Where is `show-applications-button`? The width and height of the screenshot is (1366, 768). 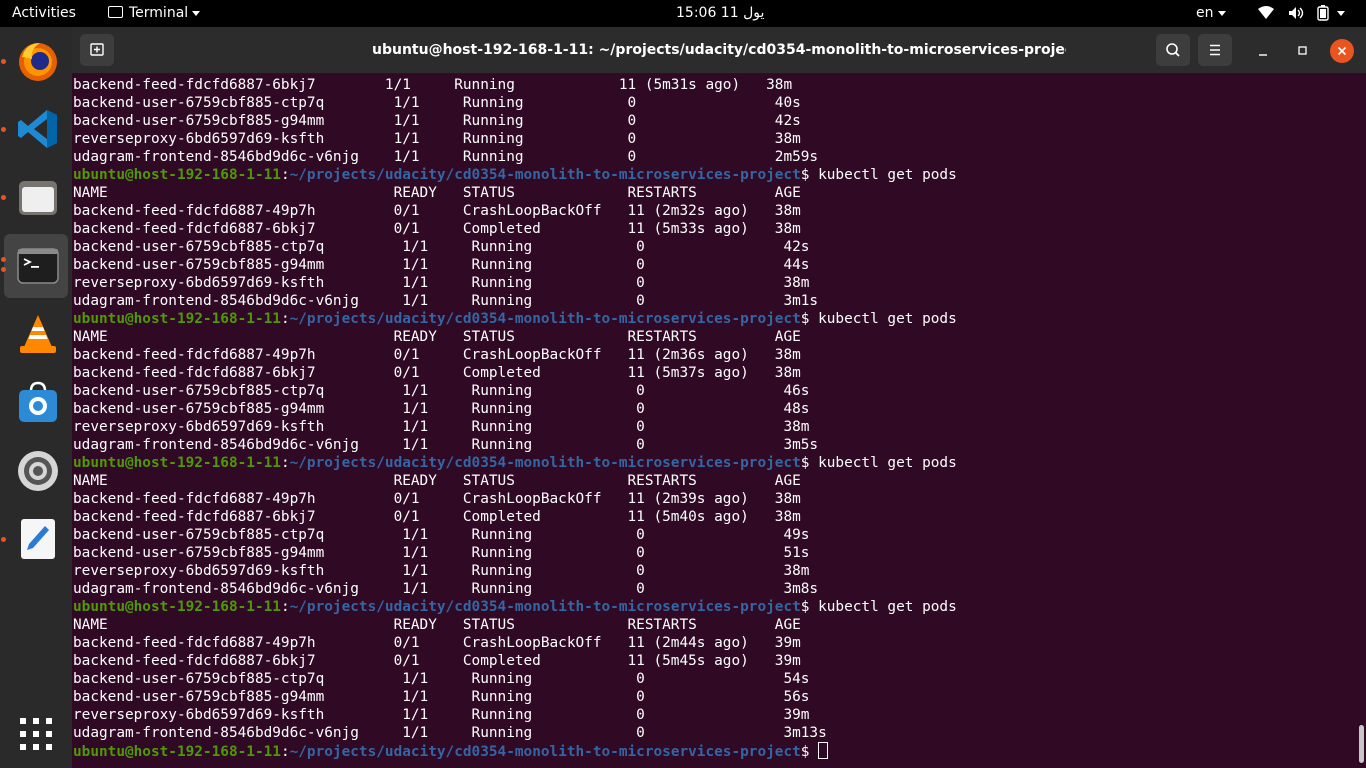
show-applications-button is located at coordinates (36, 734).